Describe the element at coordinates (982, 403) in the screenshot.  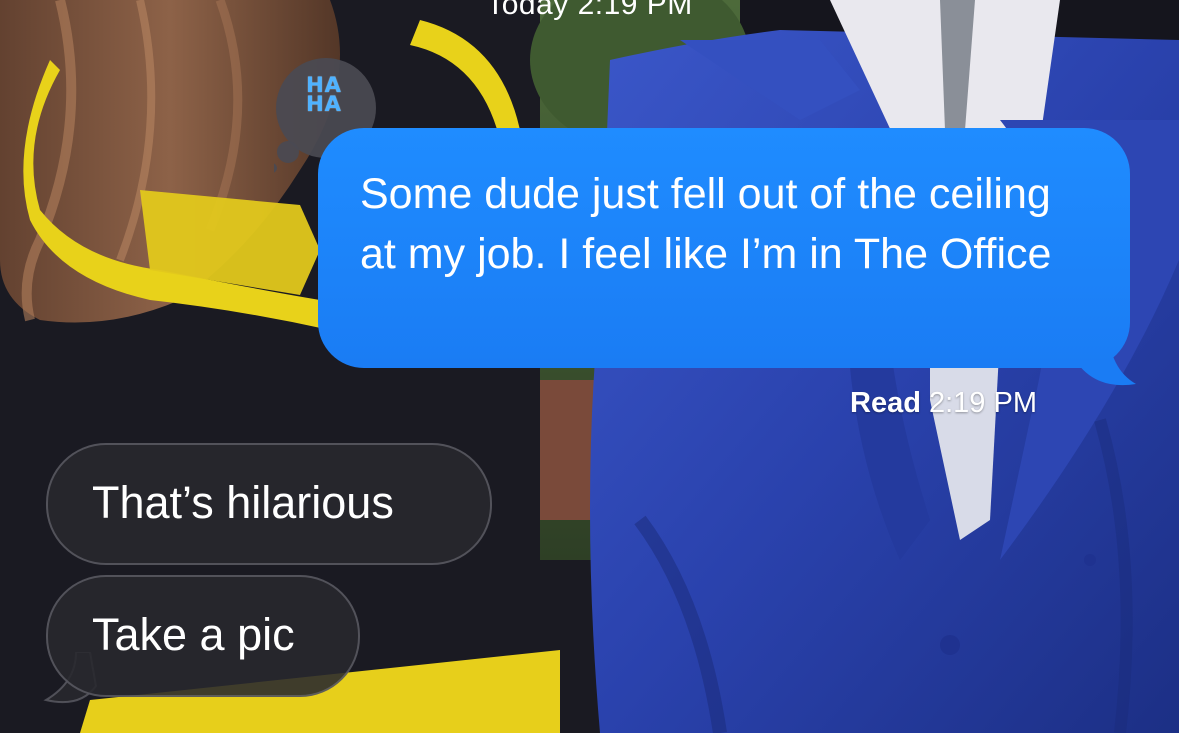
I see `read-receipt-time: 2:19 PM` at that location.